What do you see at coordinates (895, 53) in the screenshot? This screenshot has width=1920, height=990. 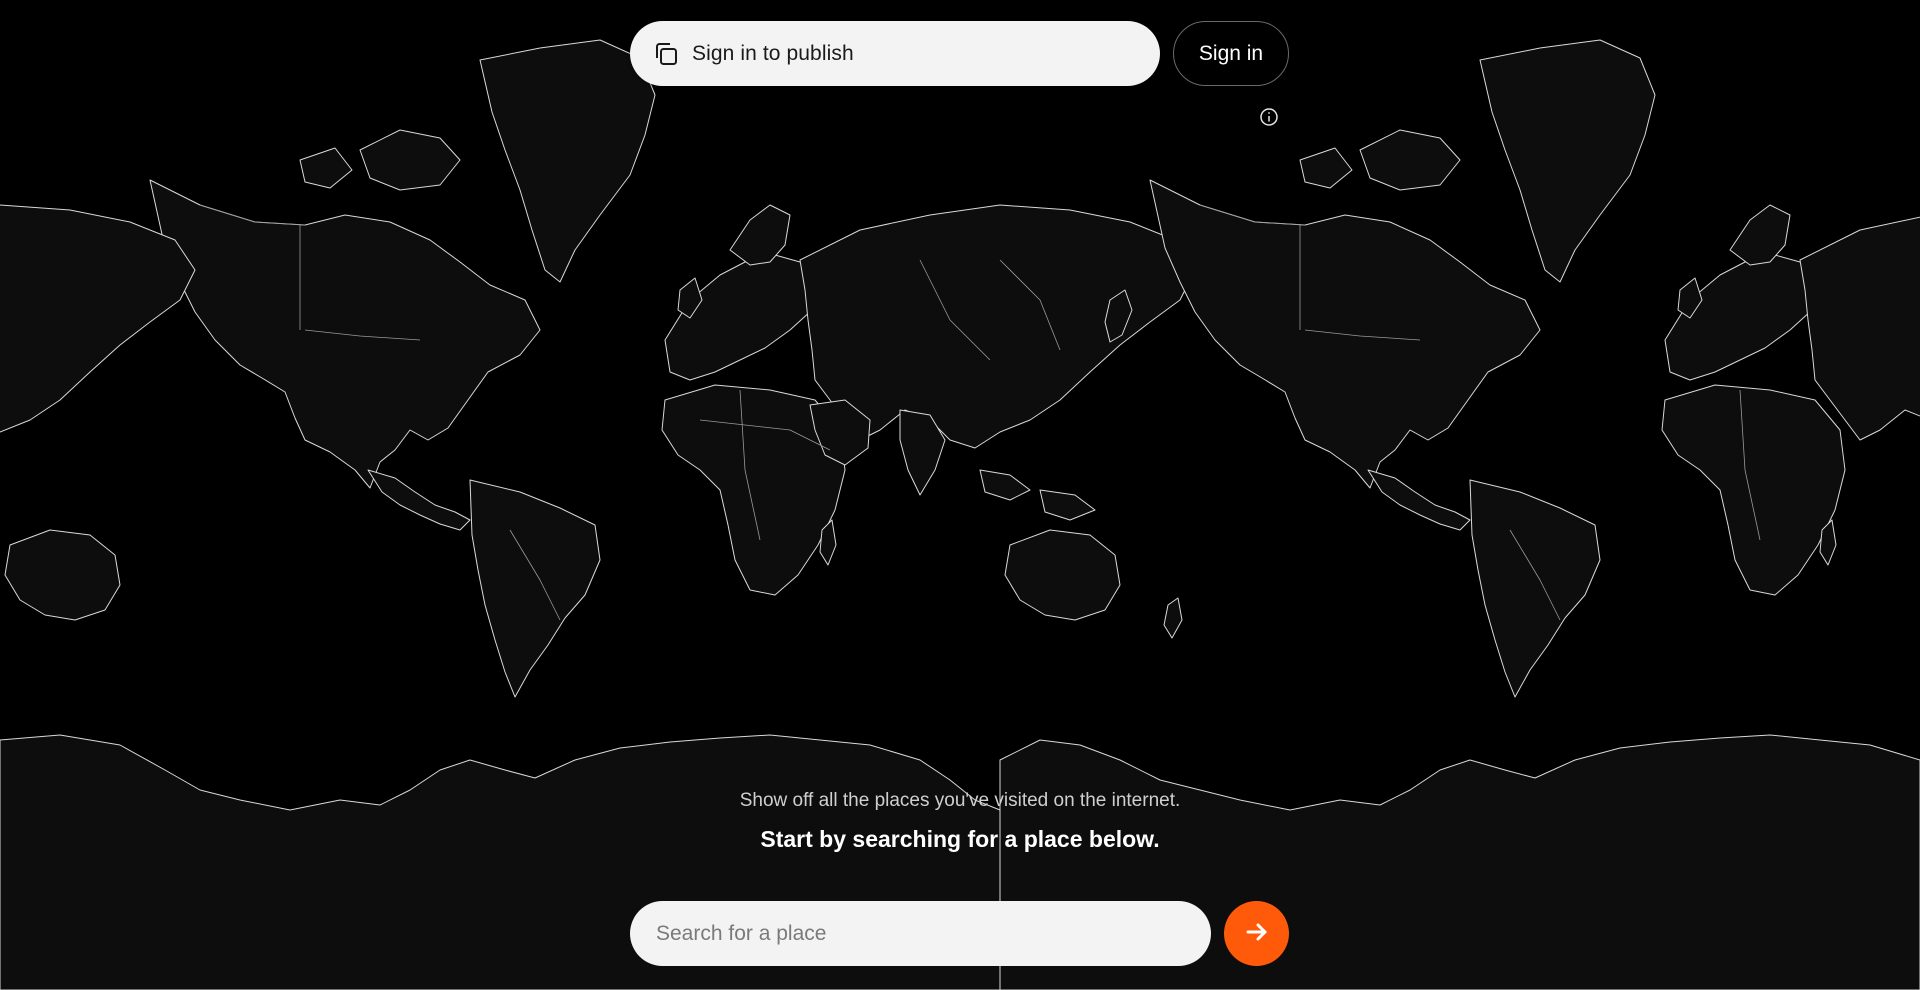 I see `sign-in-to-publish-button: Sign in to publish` at bounding box center [895, 53].